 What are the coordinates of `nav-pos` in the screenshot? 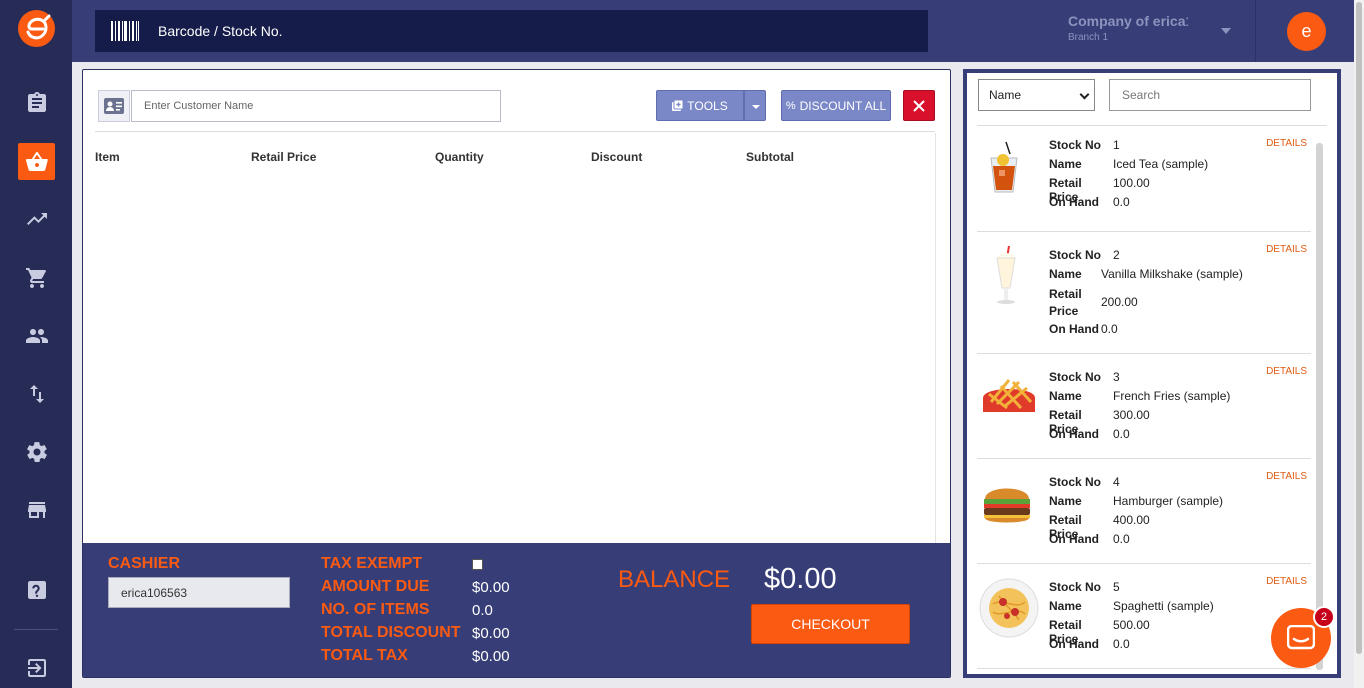 It's located at (36, 161).